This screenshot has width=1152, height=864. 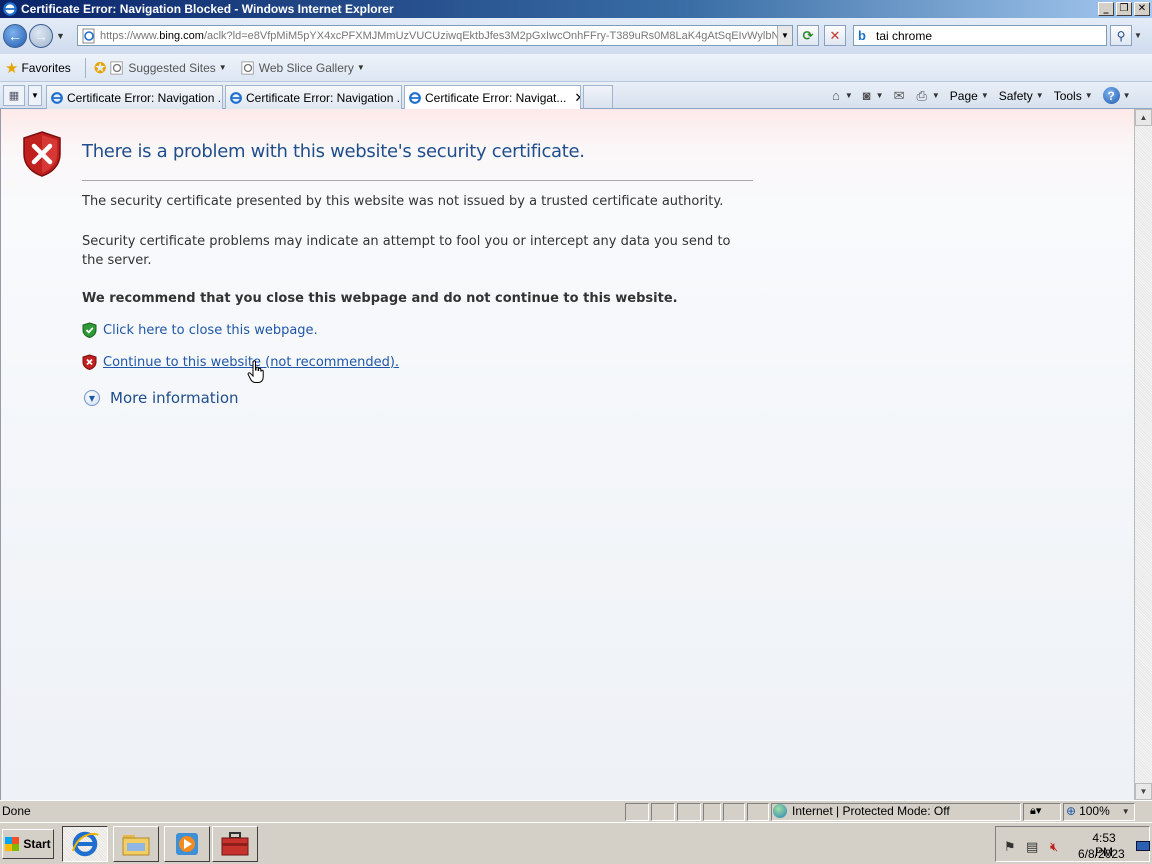 What do you see at coordinates (1143, 791) in the screenshot?
I see `scroll-down-button: ▼` at bounding box center [1143, 791].